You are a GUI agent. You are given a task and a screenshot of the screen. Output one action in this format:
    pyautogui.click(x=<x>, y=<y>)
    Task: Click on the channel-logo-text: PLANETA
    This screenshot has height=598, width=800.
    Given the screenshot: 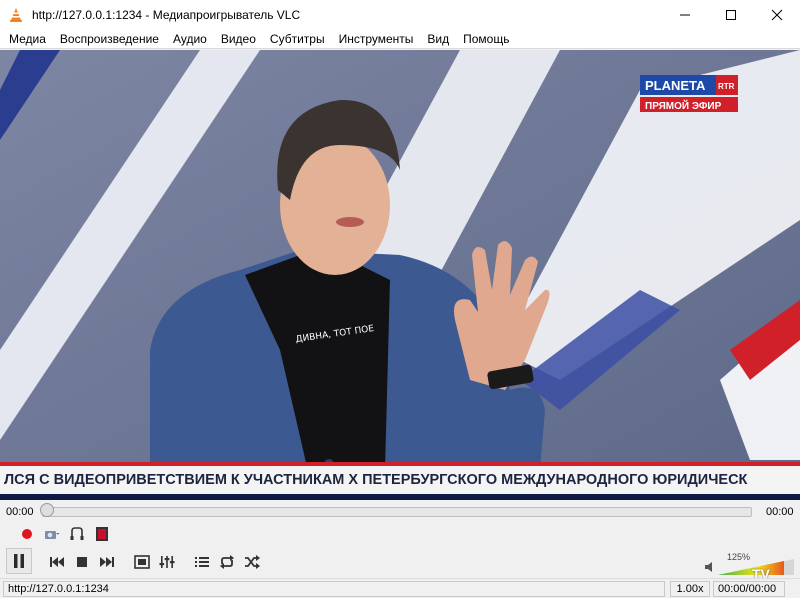 What is the action you would take?
    pyautogui.click(x=675, y=85)
    